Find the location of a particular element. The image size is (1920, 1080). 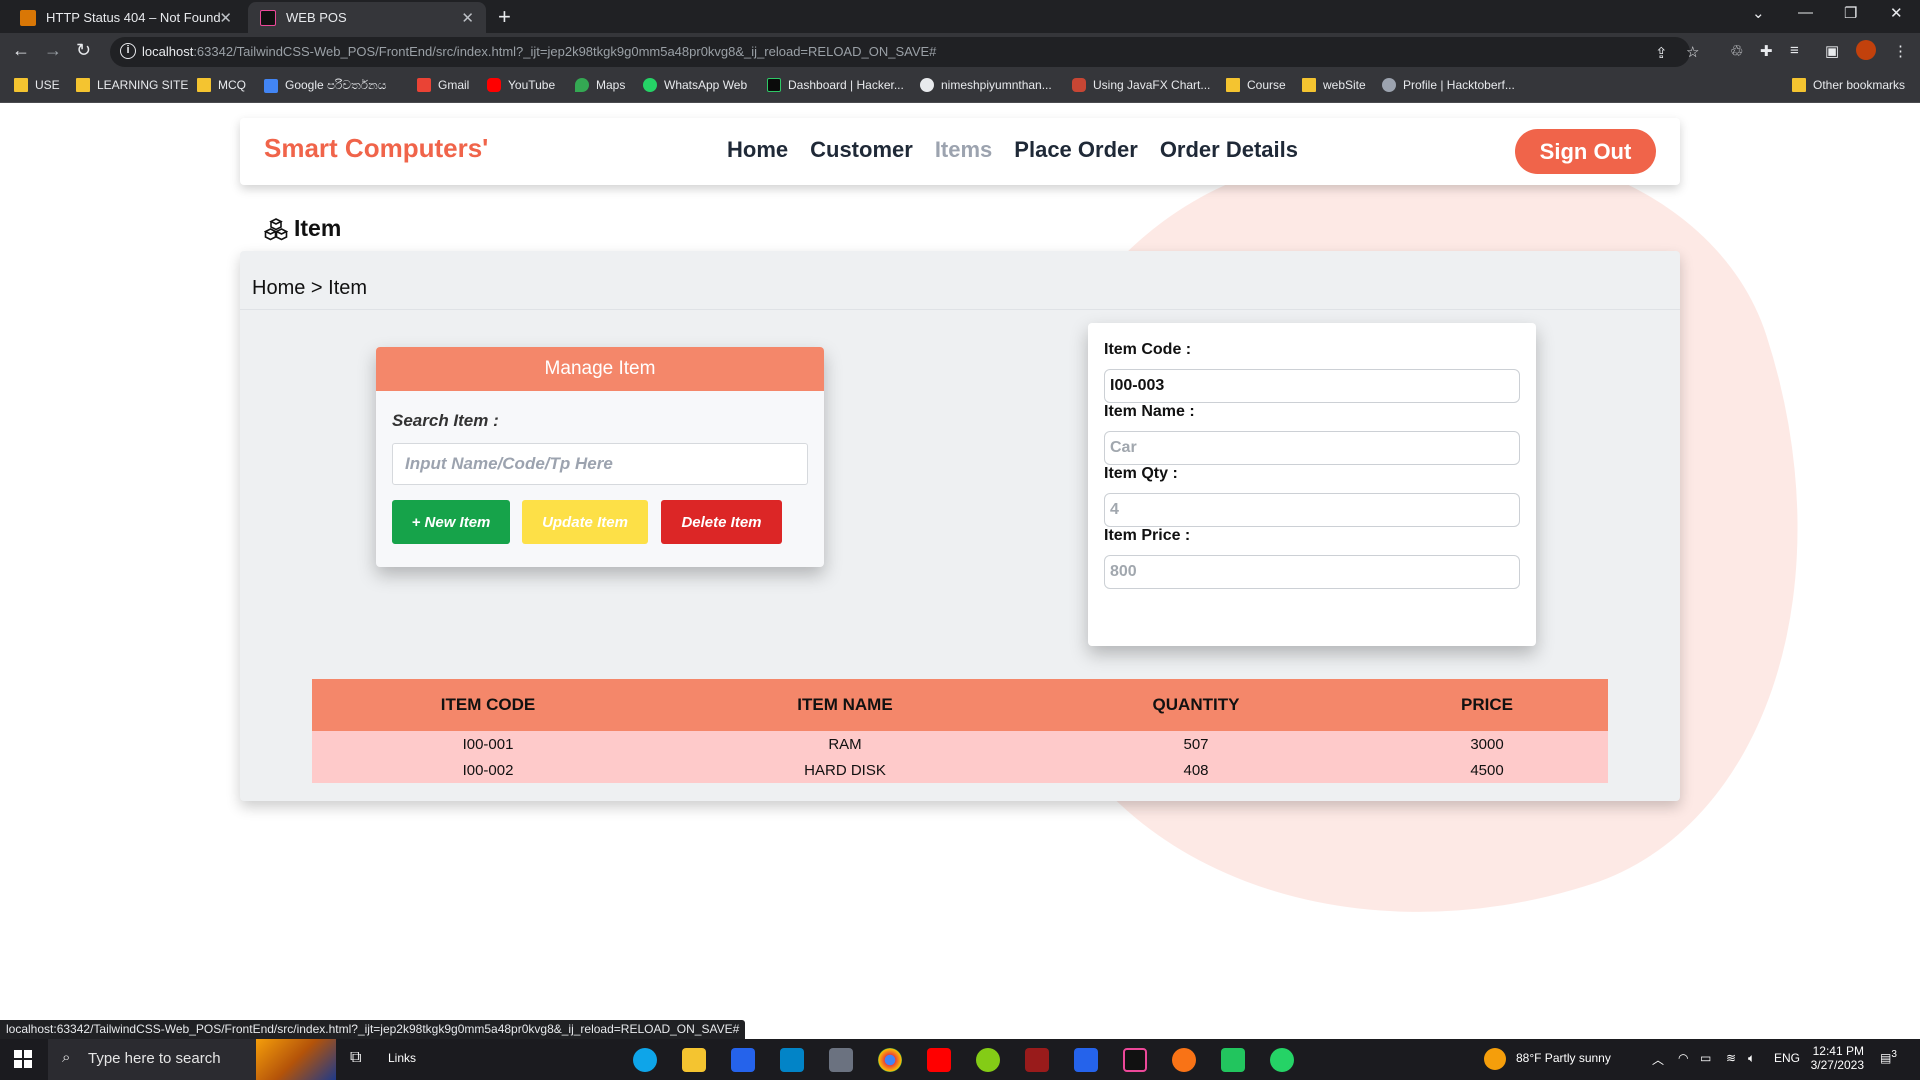

window-close-icon: ✕ is located at coordinates (1896, 13).